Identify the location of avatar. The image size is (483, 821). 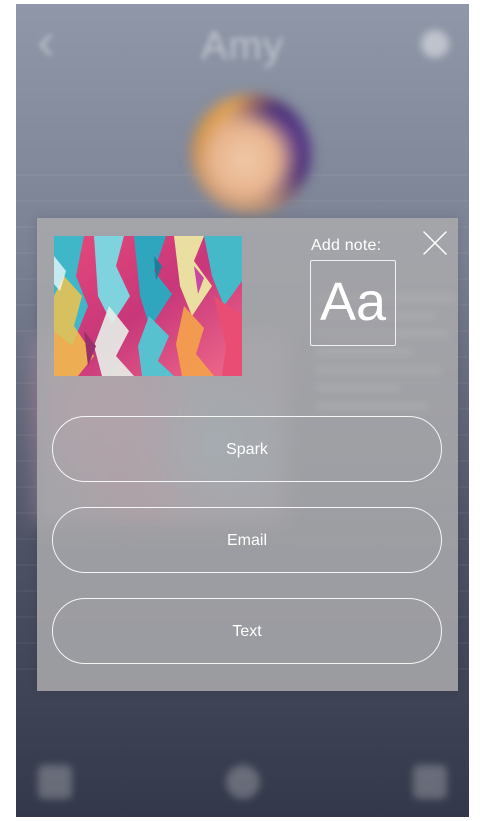
(251, 154).